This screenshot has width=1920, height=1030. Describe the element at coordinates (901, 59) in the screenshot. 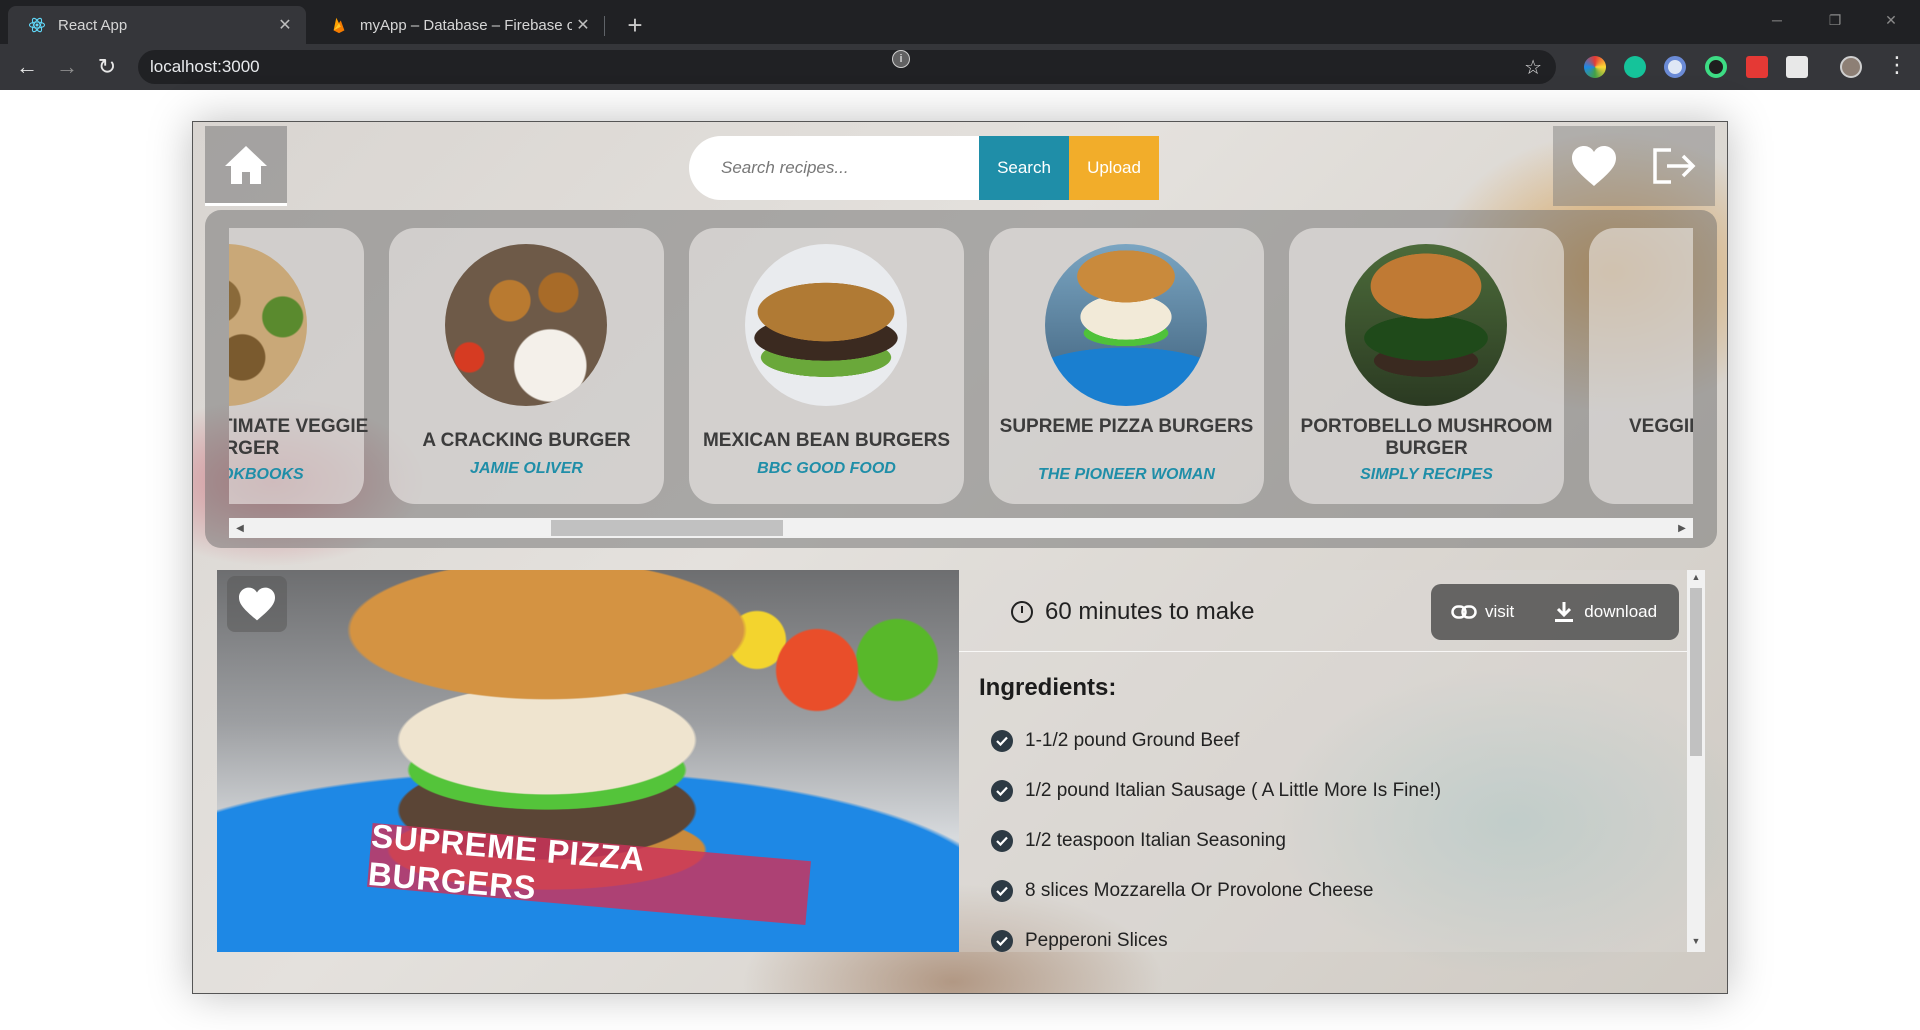

I see `site-info-icon: i` at that location.